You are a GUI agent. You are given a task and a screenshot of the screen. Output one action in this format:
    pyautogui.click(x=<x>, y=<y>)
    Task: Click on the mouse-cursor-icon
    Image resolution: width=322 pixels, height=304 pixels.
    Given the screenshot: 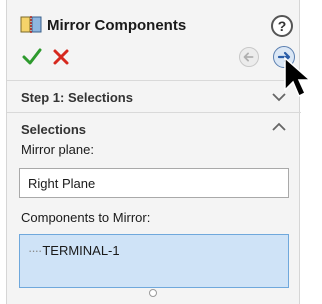 What is the action you would take?
    pyautogui.click(x=298, y=77)
    